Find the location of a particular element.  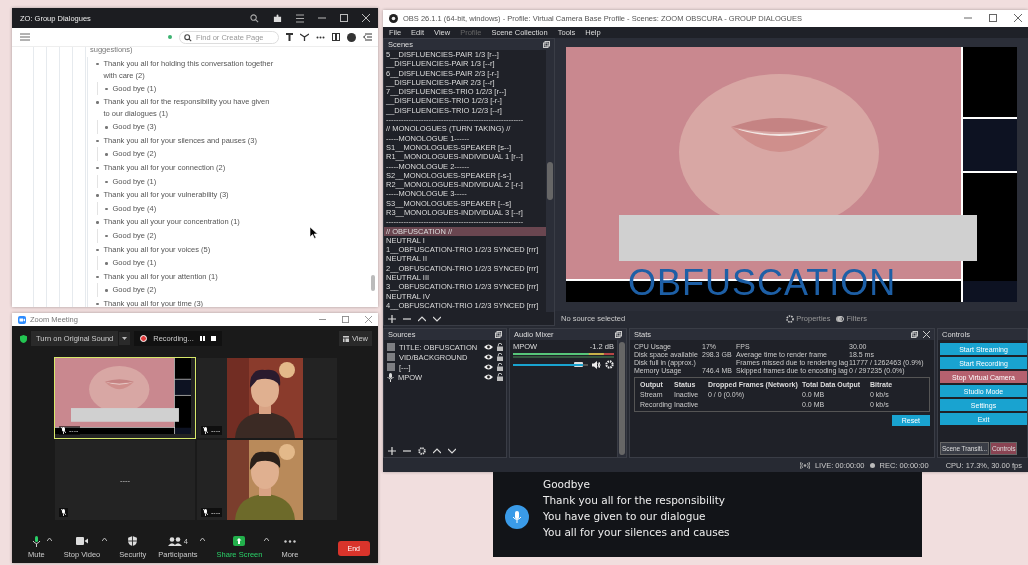

grid-icon is located at coordinates (345, 338).